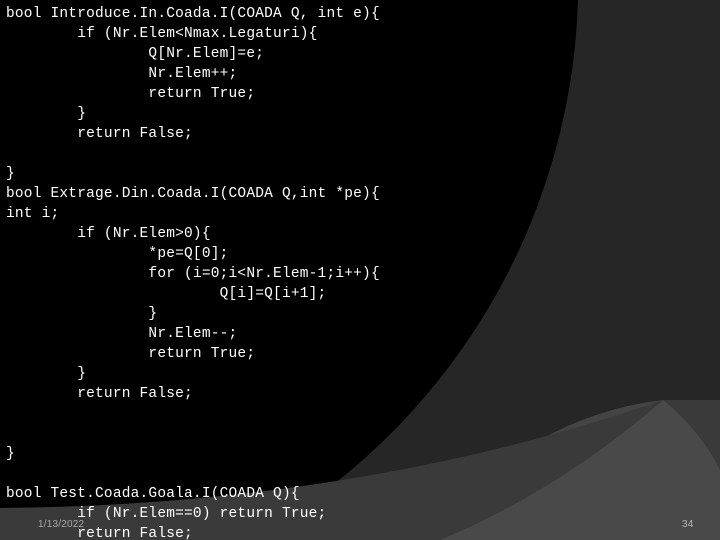  Describe the element at coordinates (122, 74) in the screenshot. I see `code-line: Nr.Elem++;` at that location.